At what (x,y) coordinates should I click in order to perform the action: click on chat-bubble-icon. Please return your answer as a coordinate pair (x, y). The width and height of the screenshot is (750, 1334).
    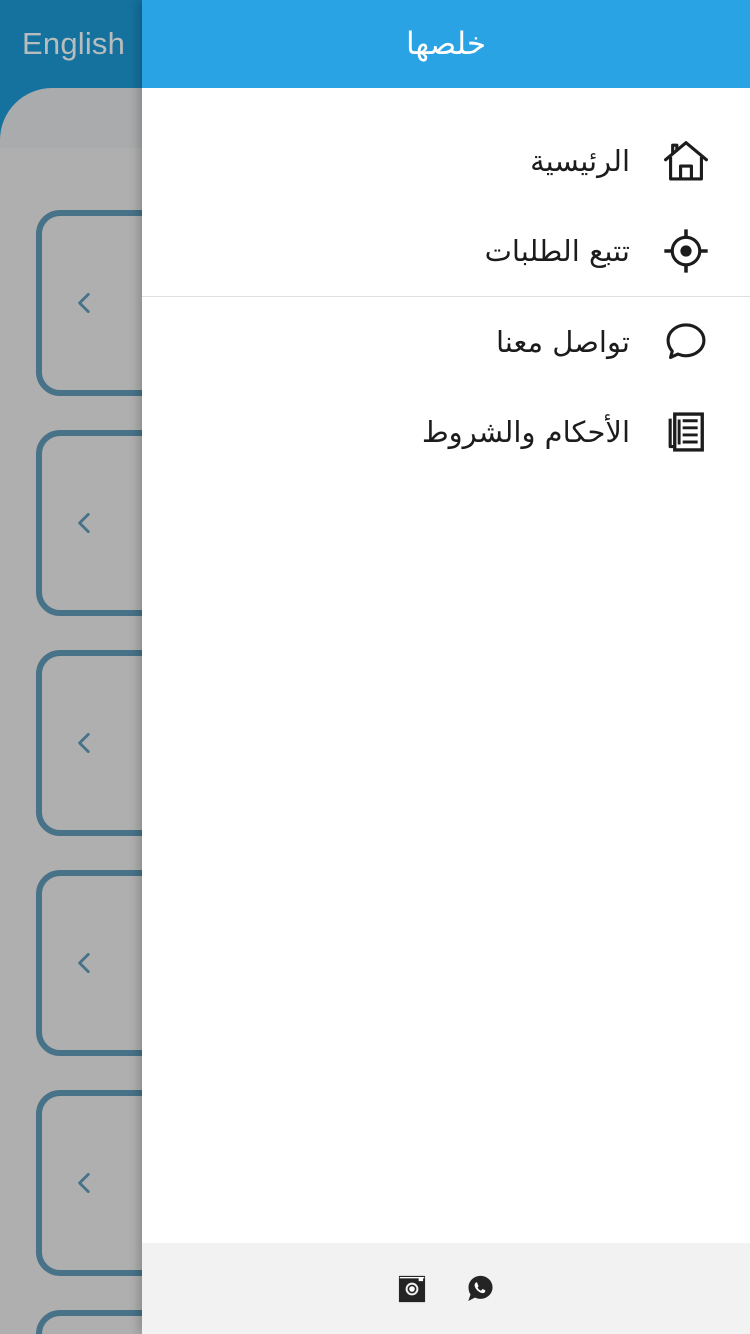
    Looking at the image, I should click on (686, 342).